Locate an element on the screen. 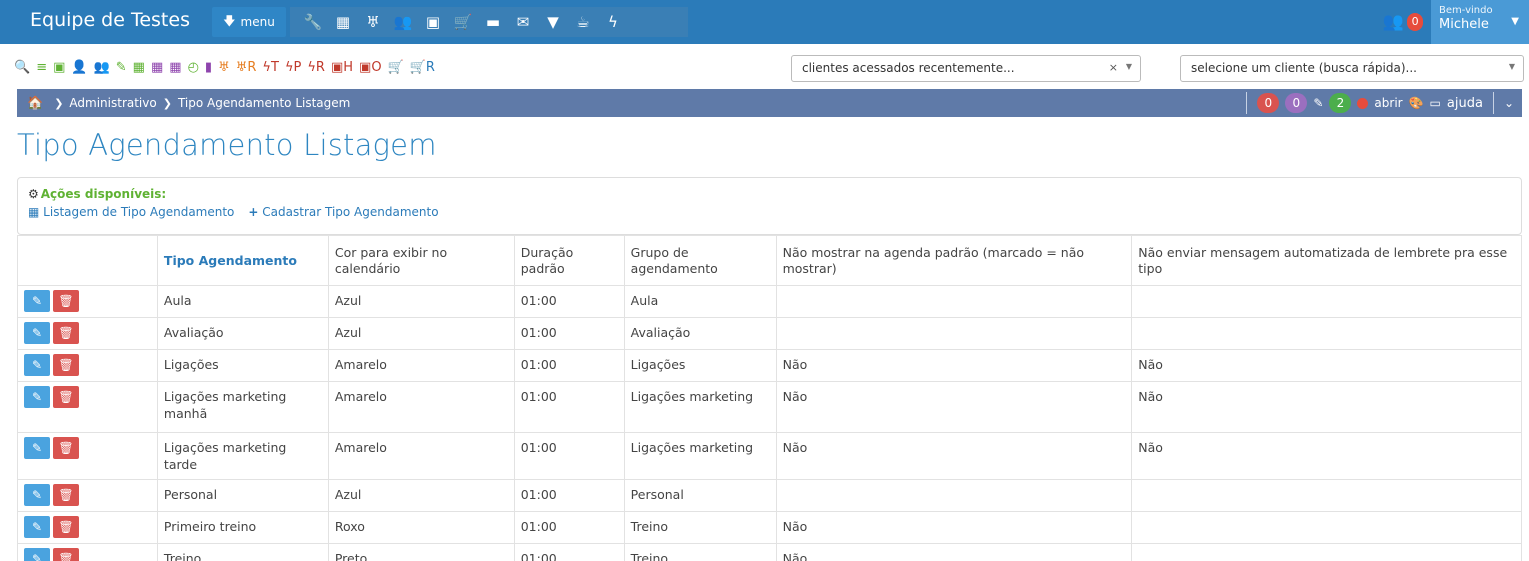  file-icon: ▬ is located at coordinates (493, 22).